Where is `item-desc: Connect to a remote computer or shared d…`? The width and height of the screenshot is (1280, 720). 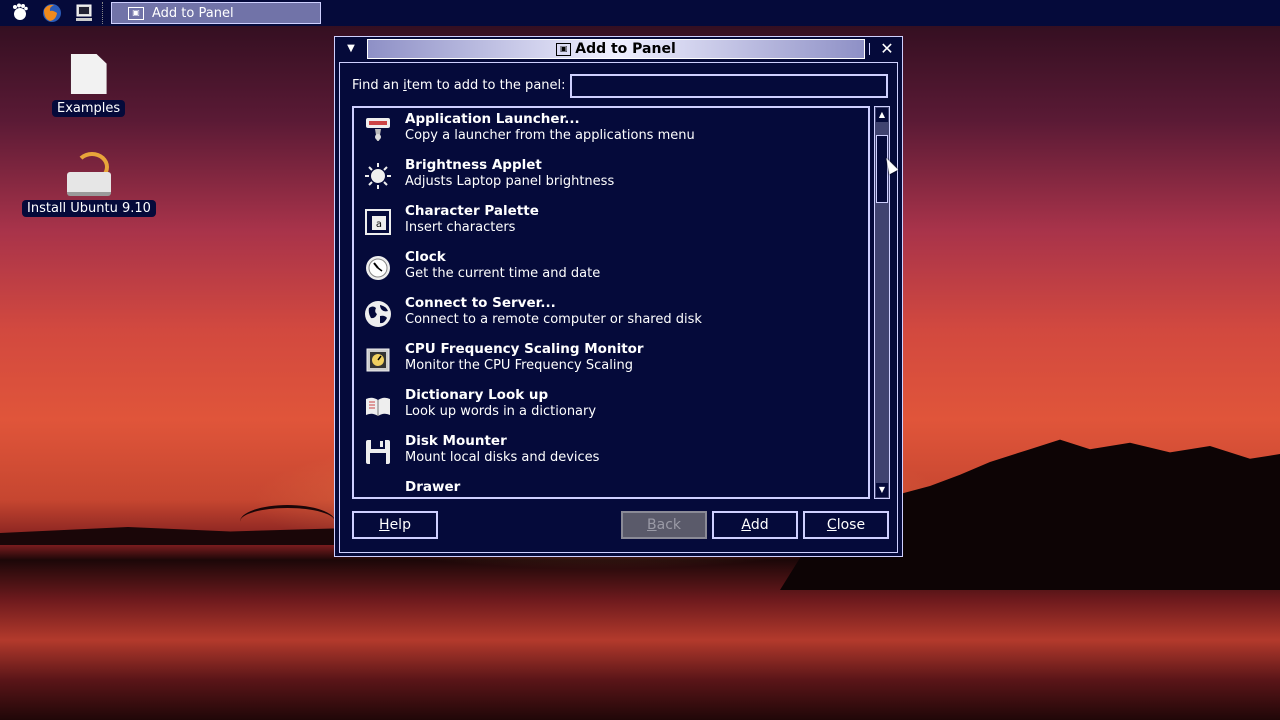 item-desc: Connect to a remote computer or shared d… is located at coordinates (553, 319).